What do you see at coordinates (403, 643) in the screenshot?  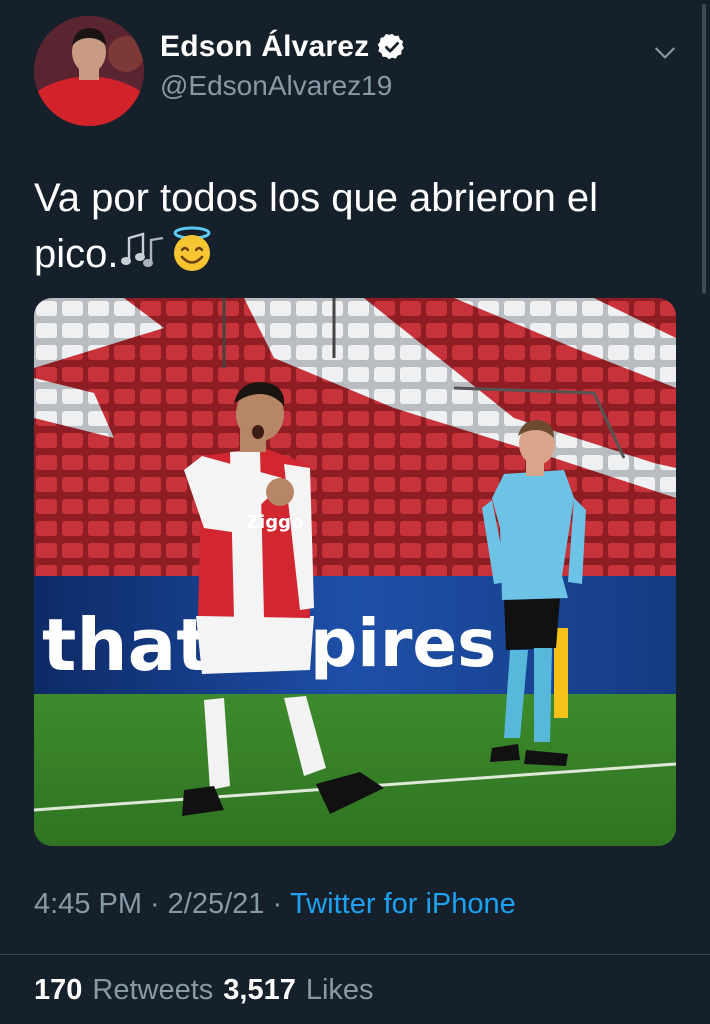 I see `board-text-right: pires` at bounding box center [403, 643].